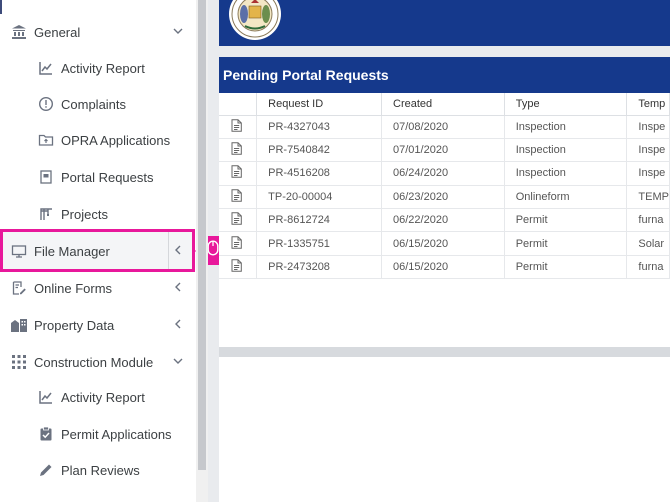 The width and height of the screenshot is (670, 502). Describe the element at coordinates (319, 104) in the screenshot. I see `column-header-request-id: Request ID` at that location.